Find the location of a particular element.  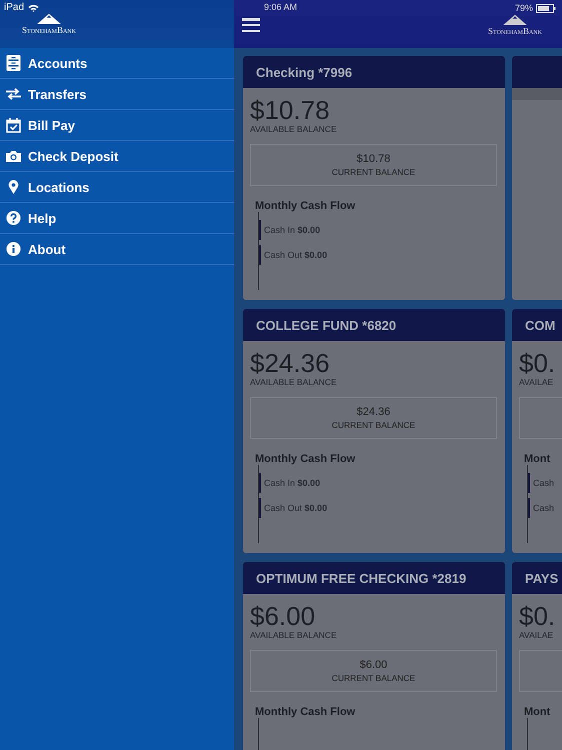

info-icon is located at coordinates (13, 249).